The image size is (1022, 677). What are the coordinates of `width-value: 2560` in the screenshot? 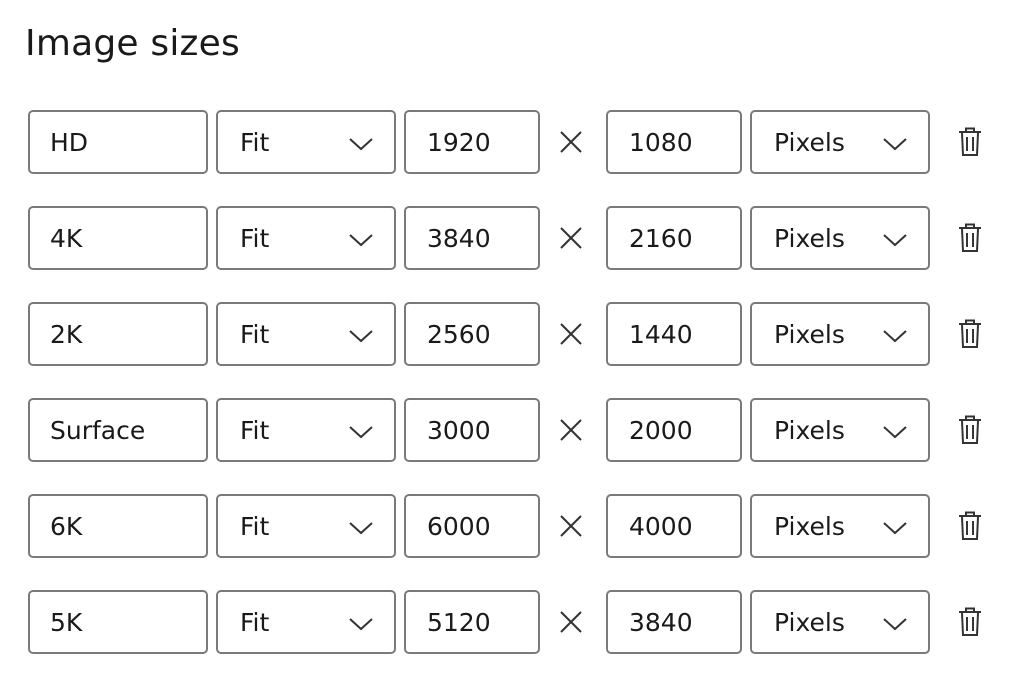 It's located at (459, 334).